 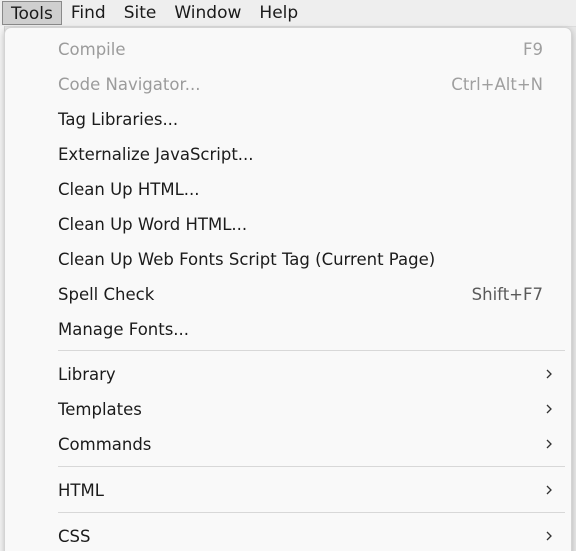 What do you see at coordinates (288, 490) in the screenshot?
I see `menu-item-html: HTML` at bounding box center [288, 490].